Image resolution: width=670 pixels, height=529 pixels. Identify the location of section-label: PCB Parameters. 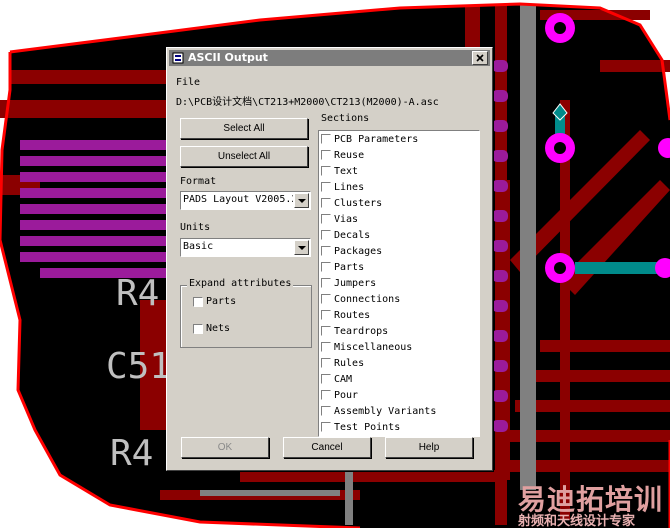
(376, 139).